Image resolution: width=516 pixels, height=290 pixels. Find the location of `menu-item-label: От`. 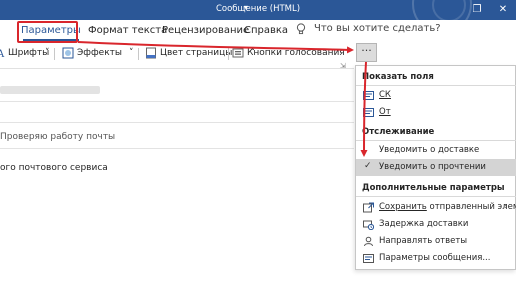

menu-item-label: От is located at coordinates (385, 112).